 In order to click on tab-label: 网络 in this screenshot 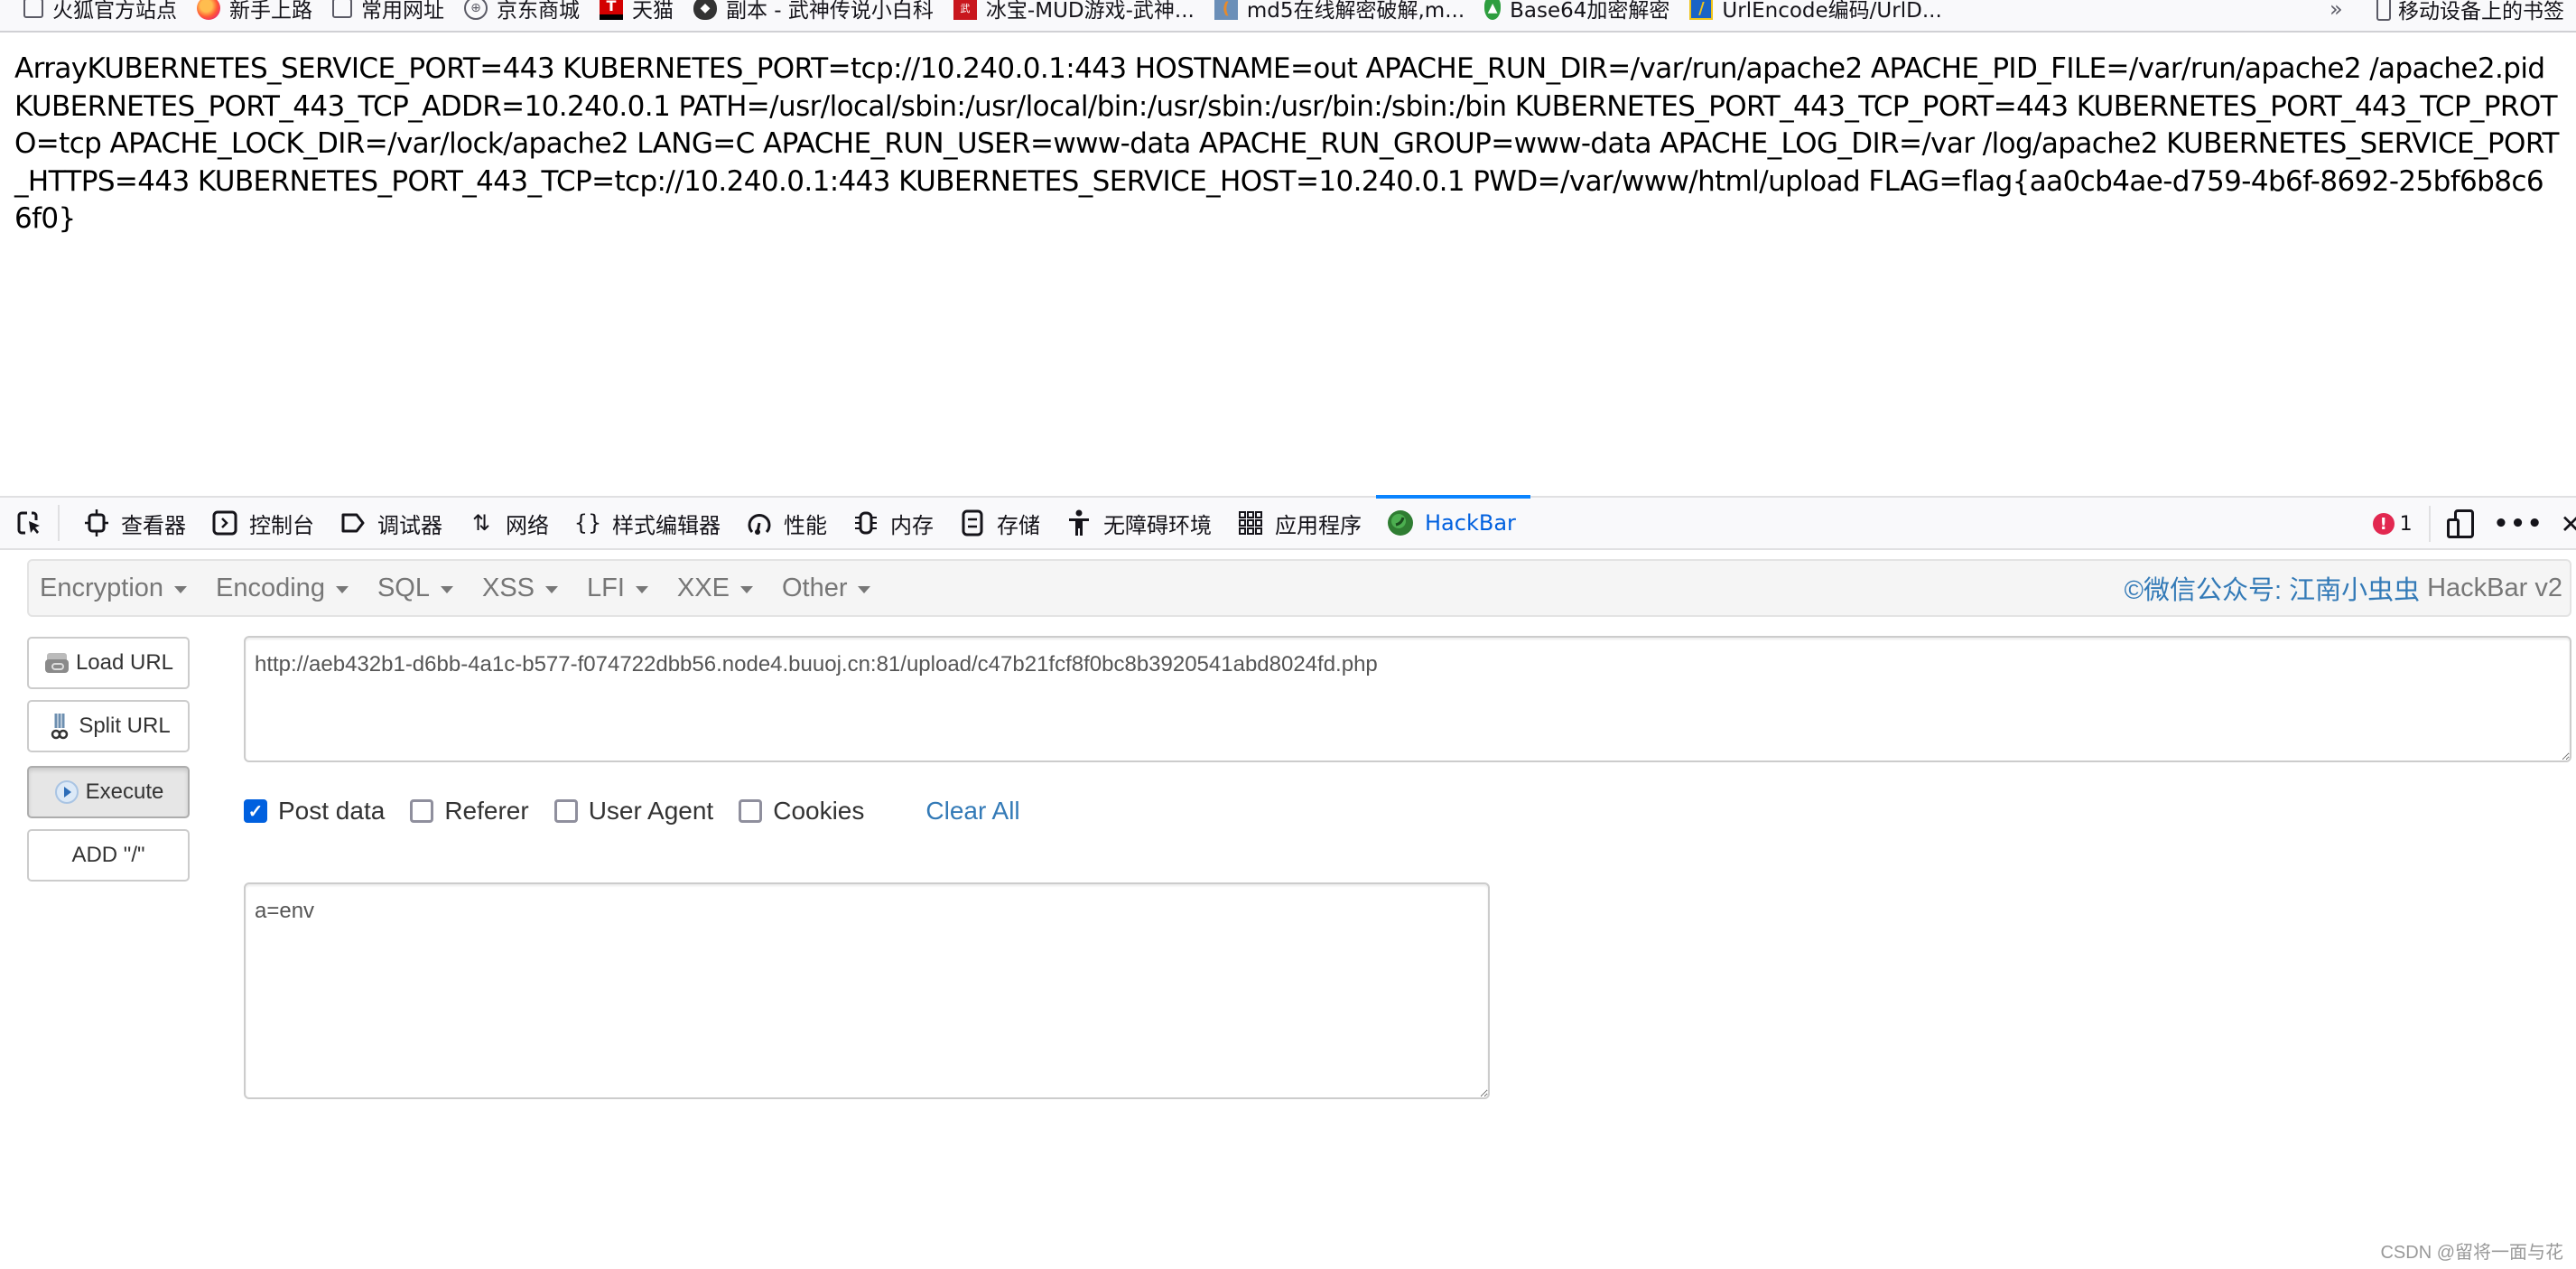, I will do `click(527, 525)`.